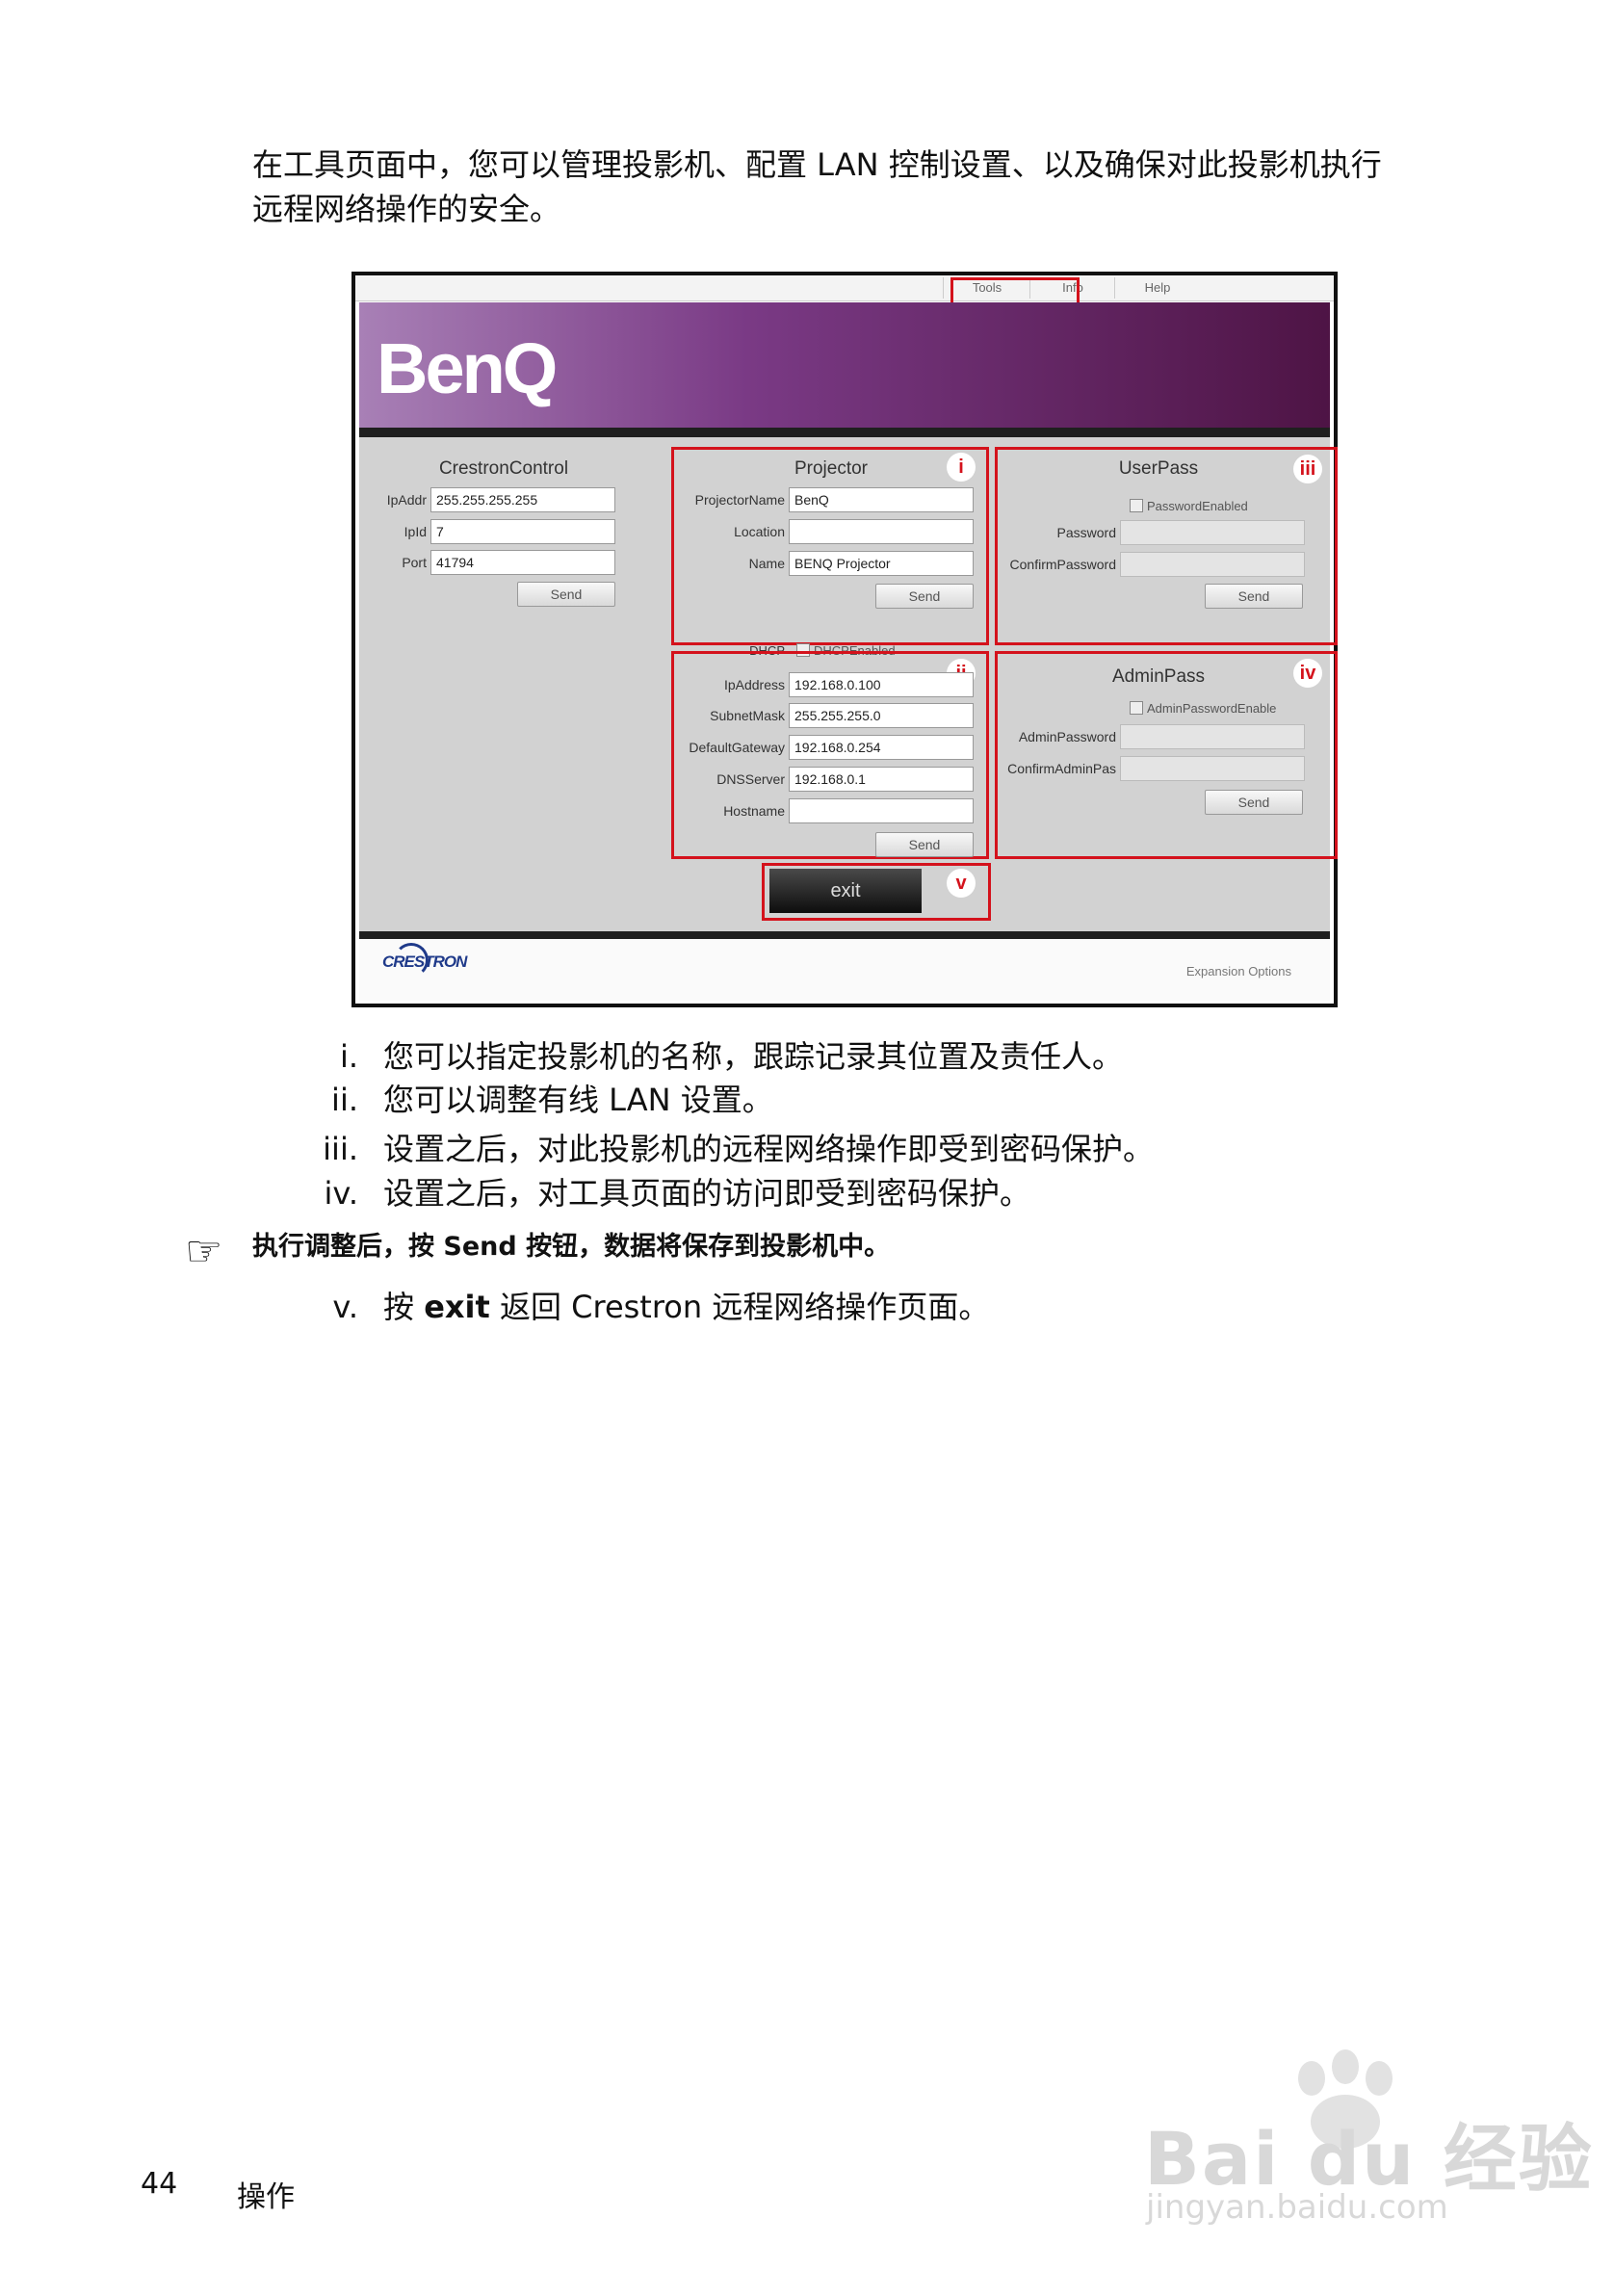  I want to click on list-text-5: 按 exit 返回 Crestron 远程网络操作页面。, so click(686, 1307).